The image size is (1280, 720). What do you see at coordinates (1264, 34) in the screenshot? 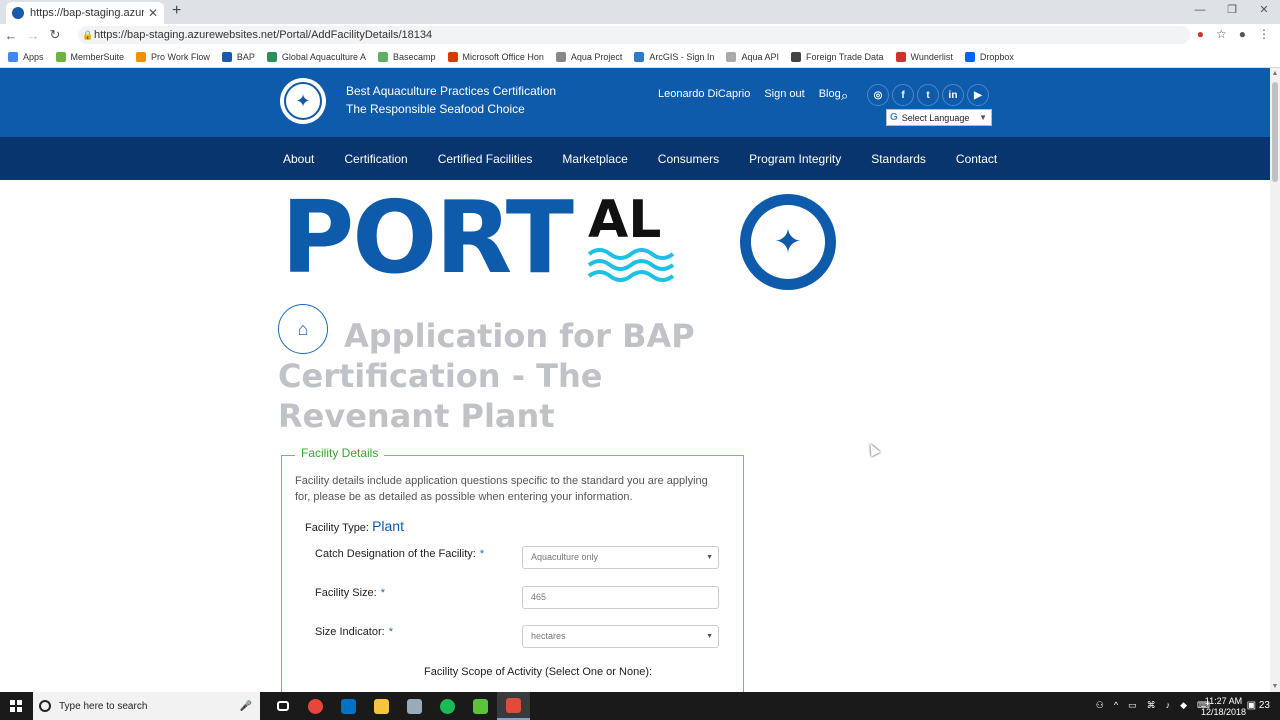
I see `menu-icon: ⋮` at bounding box center [1264, 34].